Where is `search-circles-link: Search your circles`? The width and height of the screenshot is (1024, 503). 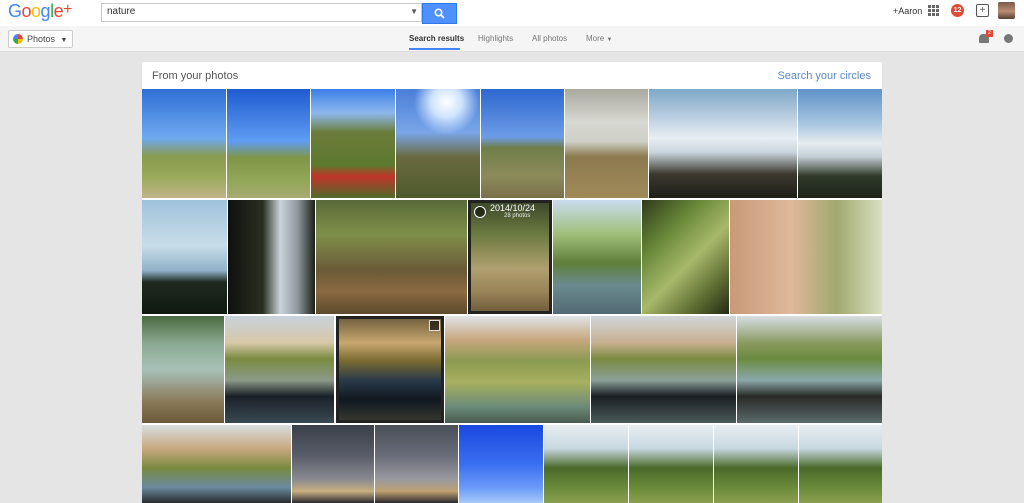 search-circles-link: Search your circles is located at coordinates (824, 76).